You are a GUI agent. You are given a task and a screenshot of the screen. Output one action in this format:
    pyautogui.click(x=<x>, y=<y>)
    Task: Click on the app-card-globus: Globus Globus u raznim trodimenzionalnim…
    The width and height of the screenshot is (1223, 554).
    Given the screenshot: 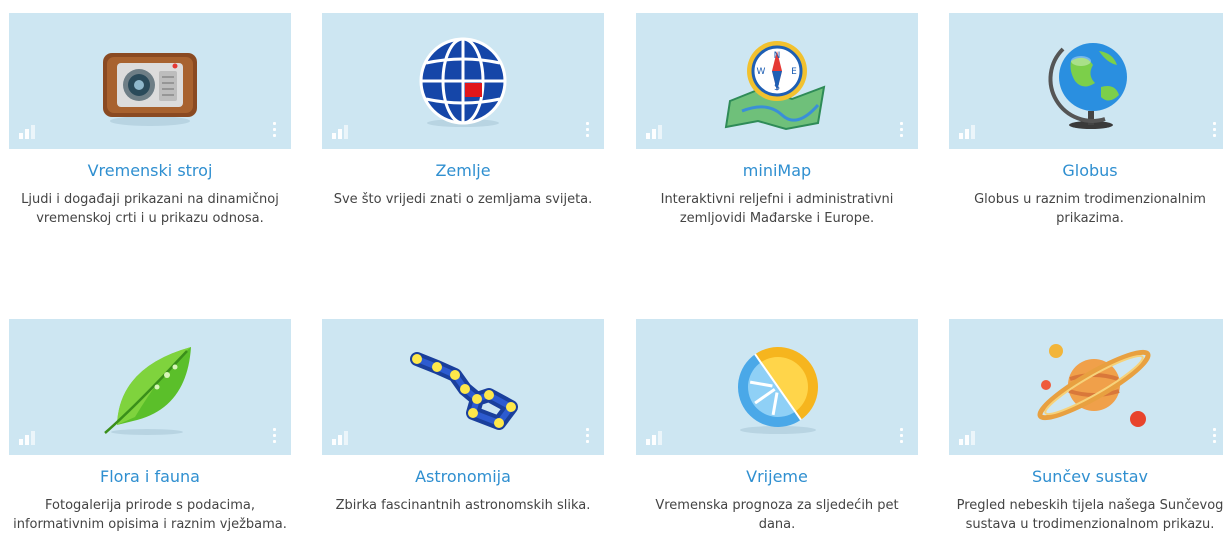 What is the action you would take?
    pyautogui.click(x=1086, y=120)
    